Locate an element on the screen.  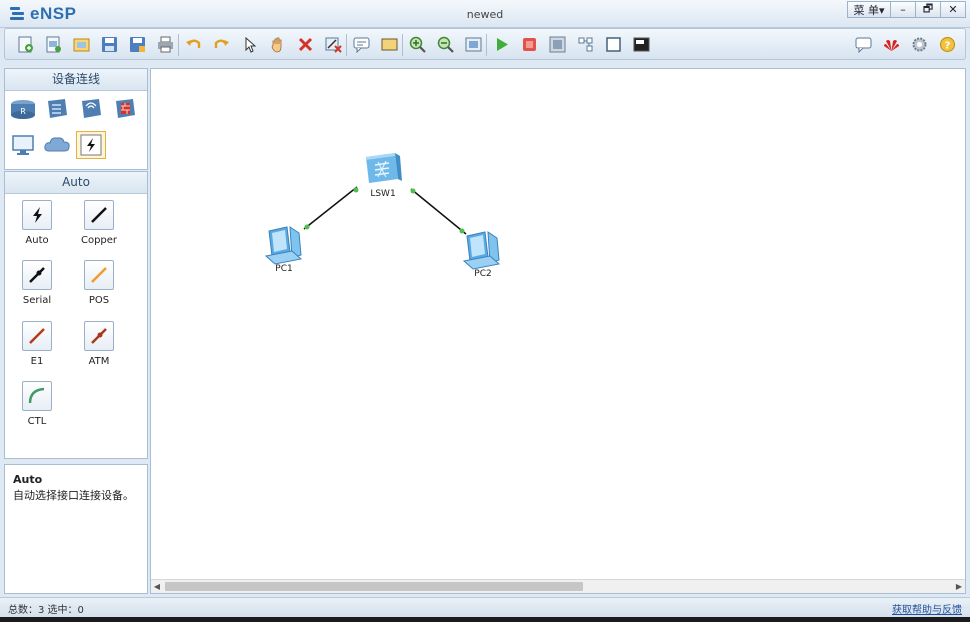
router-icon: R is located at coordinates (23, 109).